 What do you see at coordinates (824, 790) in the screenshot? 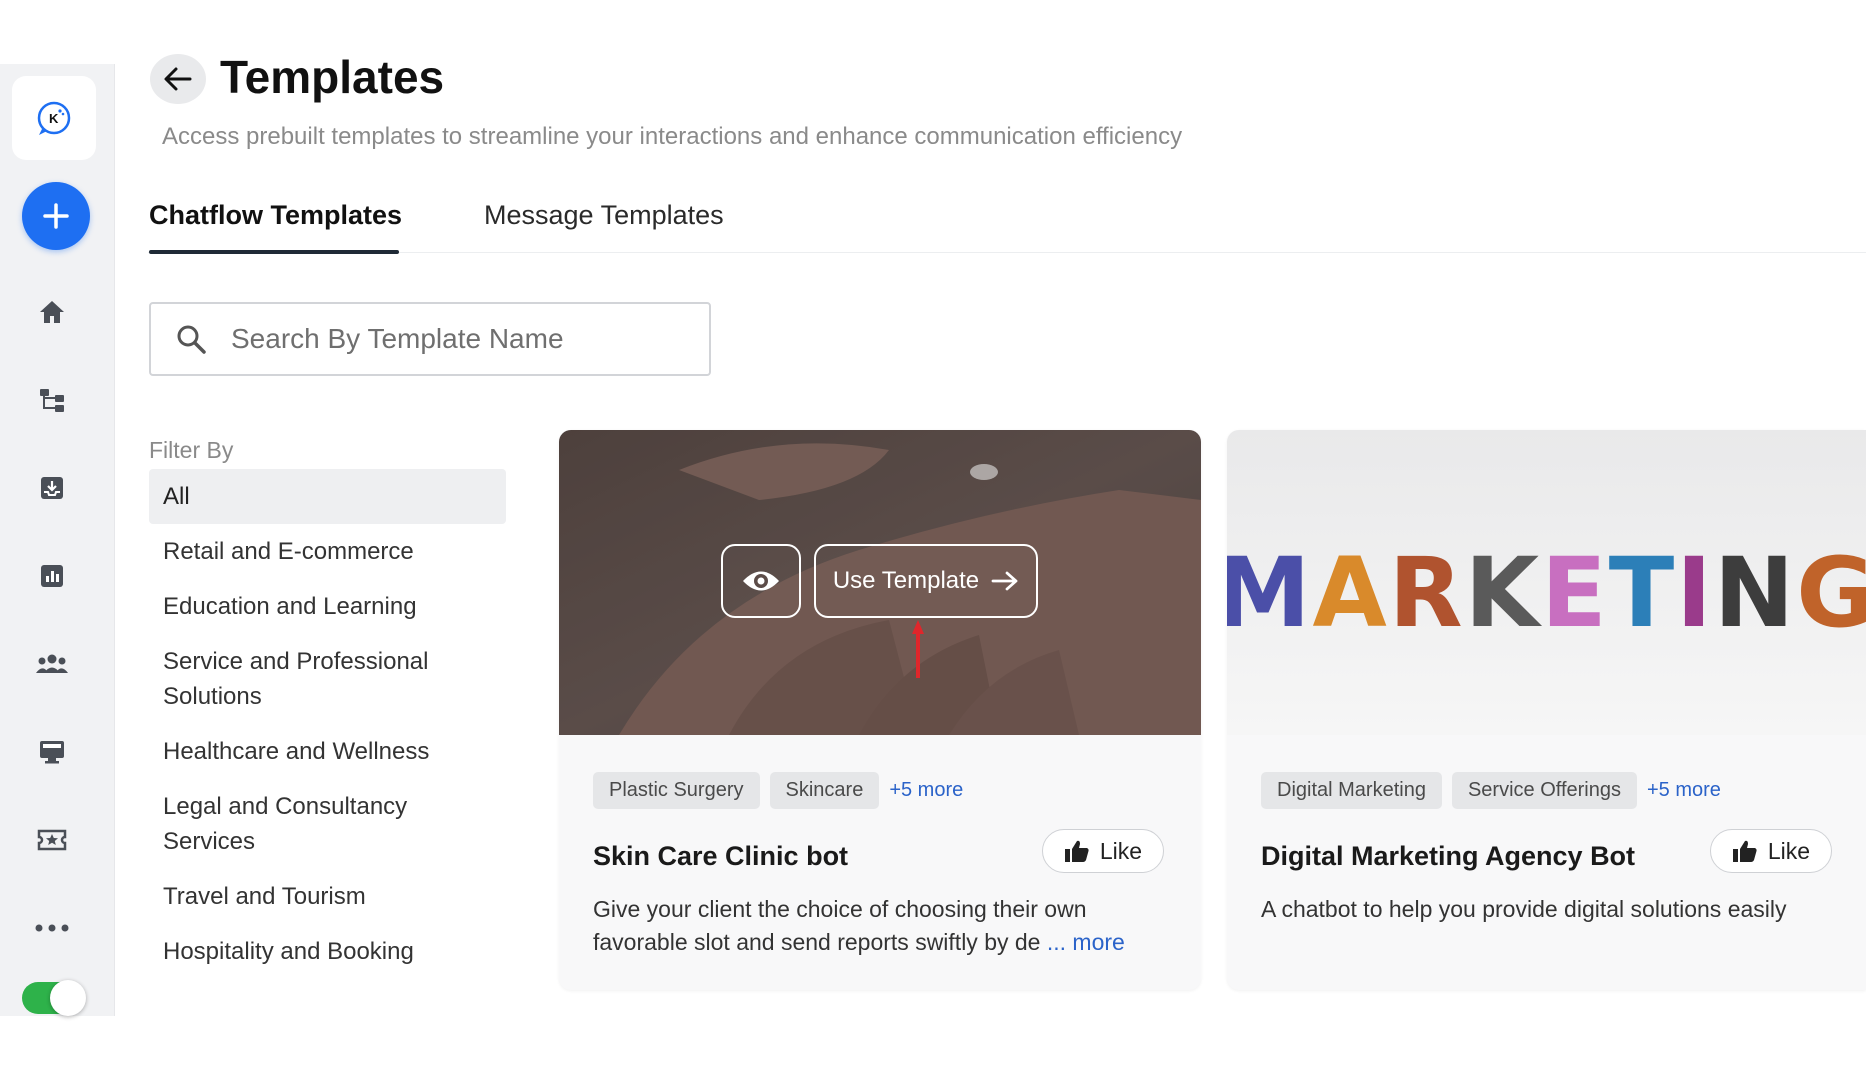
I see `tag-skincare: Skincare` at bounding box center [824, 790].